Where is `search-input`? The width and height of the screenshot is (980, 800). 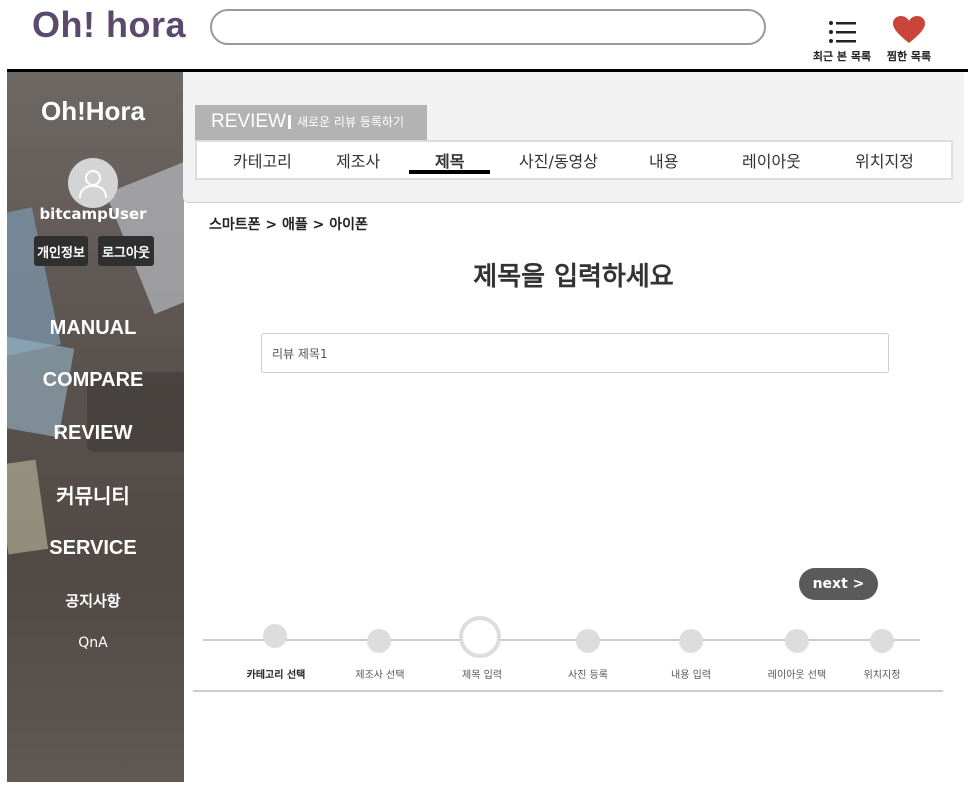 search-input is located at coordinates (488, 27).